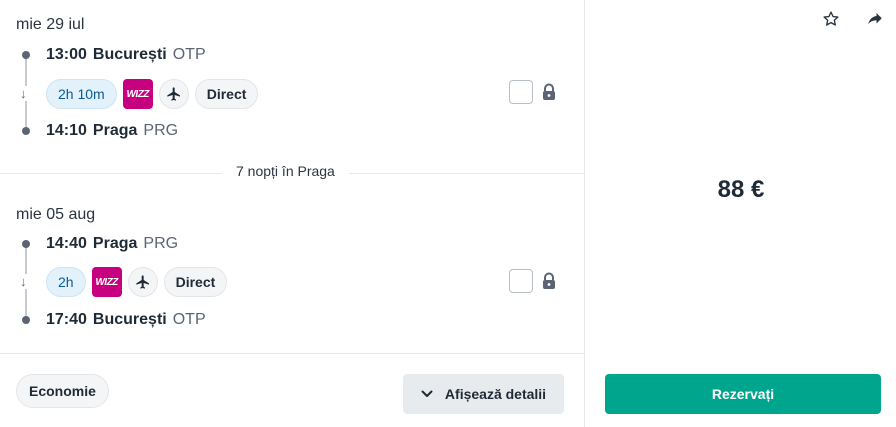 This screenshot has width=896, height=427. What do you see at coordinates (427, 393) in the screenshot?
I see `chevron-down-icon` at bounding box center [427, 393].